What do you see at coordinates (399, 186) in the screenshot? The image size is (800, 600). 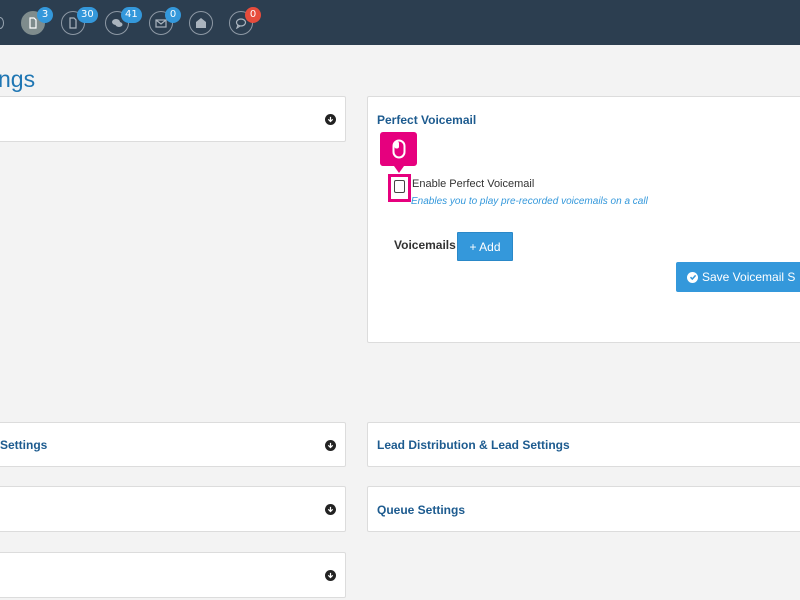 I see `enable-perfect-voicemail-checkbox` at bounding box center [399, 186].